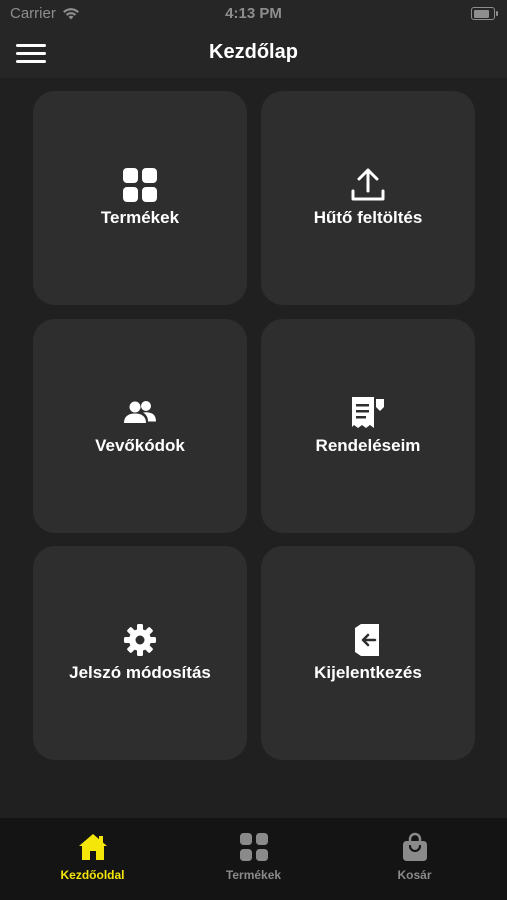 This screenshot has height=900, width=507. I want to click on users-icon, so click(140, 412).